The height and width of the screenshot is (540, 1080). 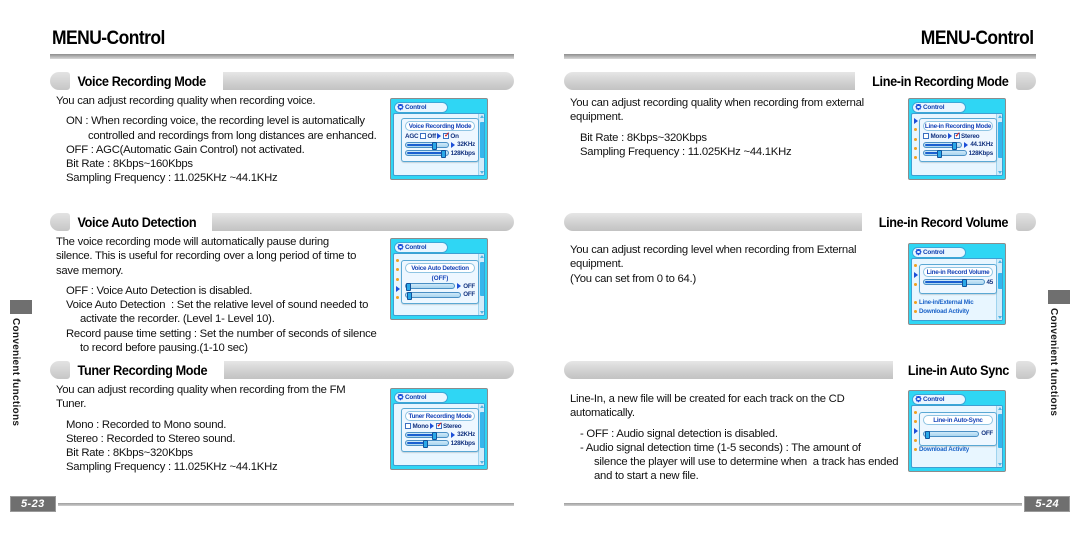 I want to click on footer-left: 5-23, so click(x=262, y=504).